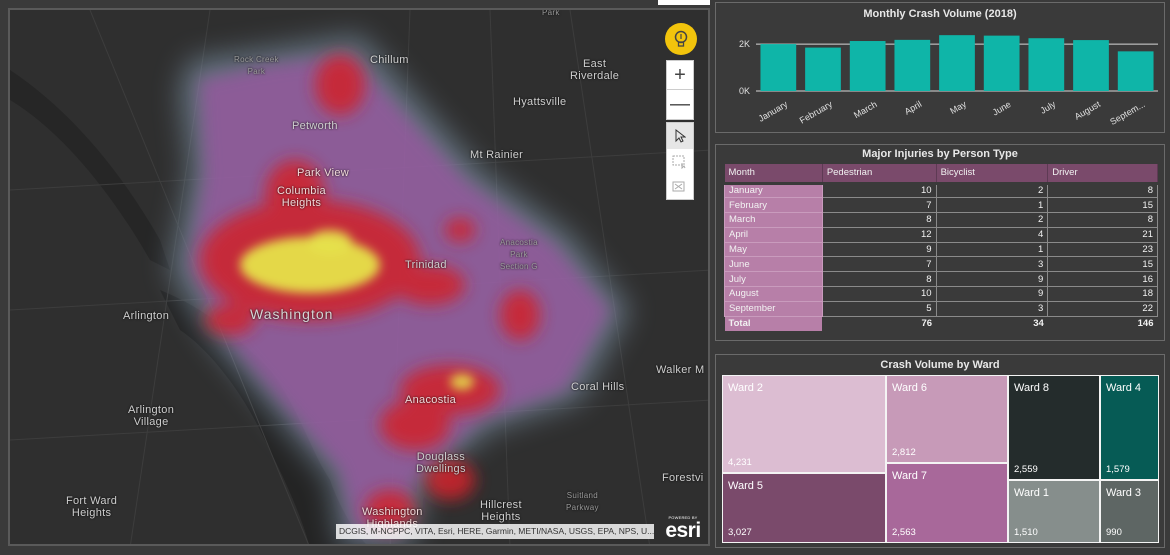 The width and height of the screenshot is (1170, 555). What do you see at coordinates (683, 529) in the screenshot?
I see `esri-logo: POWERED BY esri` at bounding box center [683, 529].